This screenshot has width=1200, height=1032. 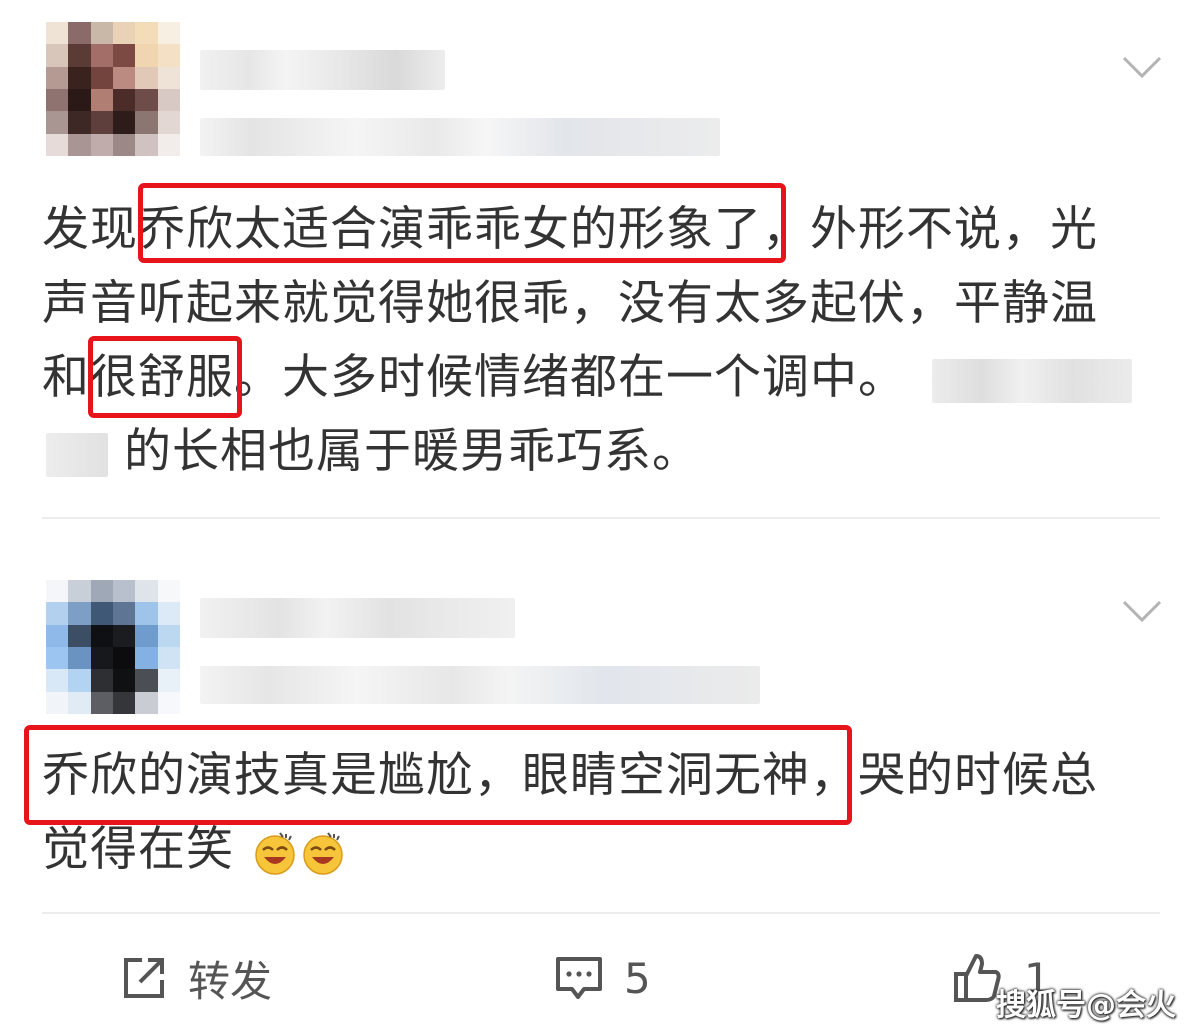 I want to click on comment-line-text: 的长相也属于暖男乖巧系。, so click(x=411, y=451).